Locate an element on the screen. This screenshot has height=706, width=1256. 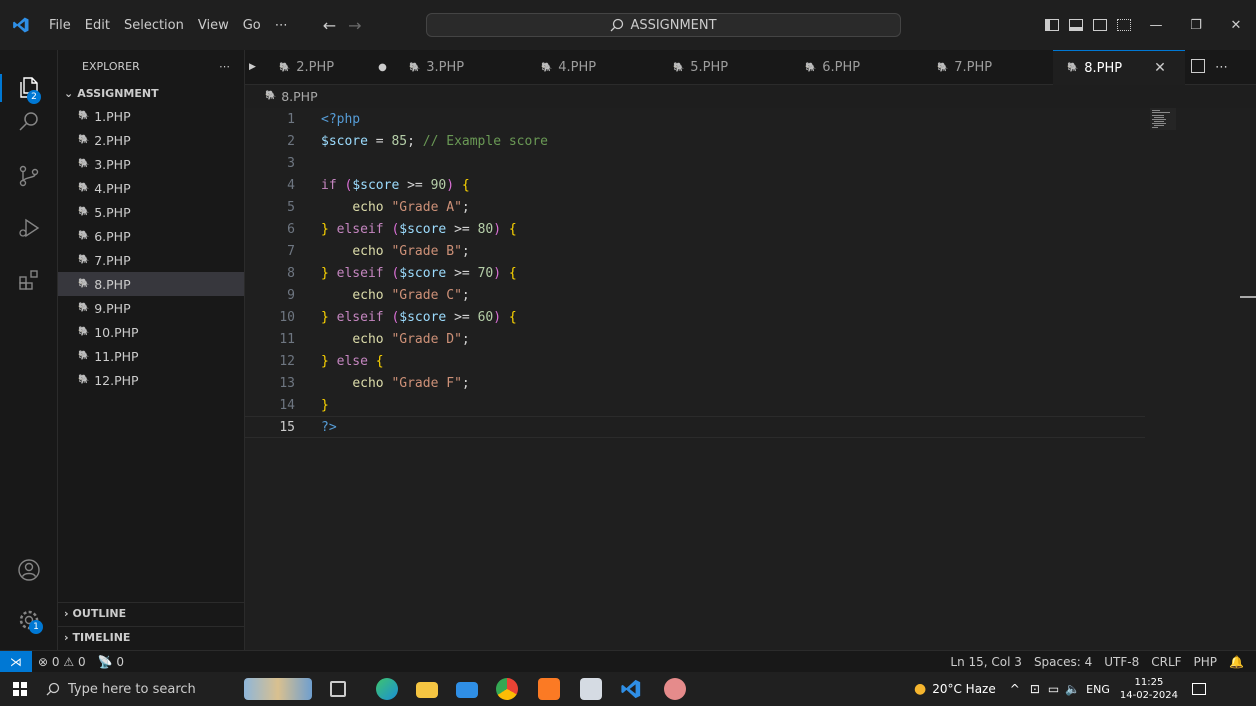
warning-count: 0 is located at coordinates (81, 661).